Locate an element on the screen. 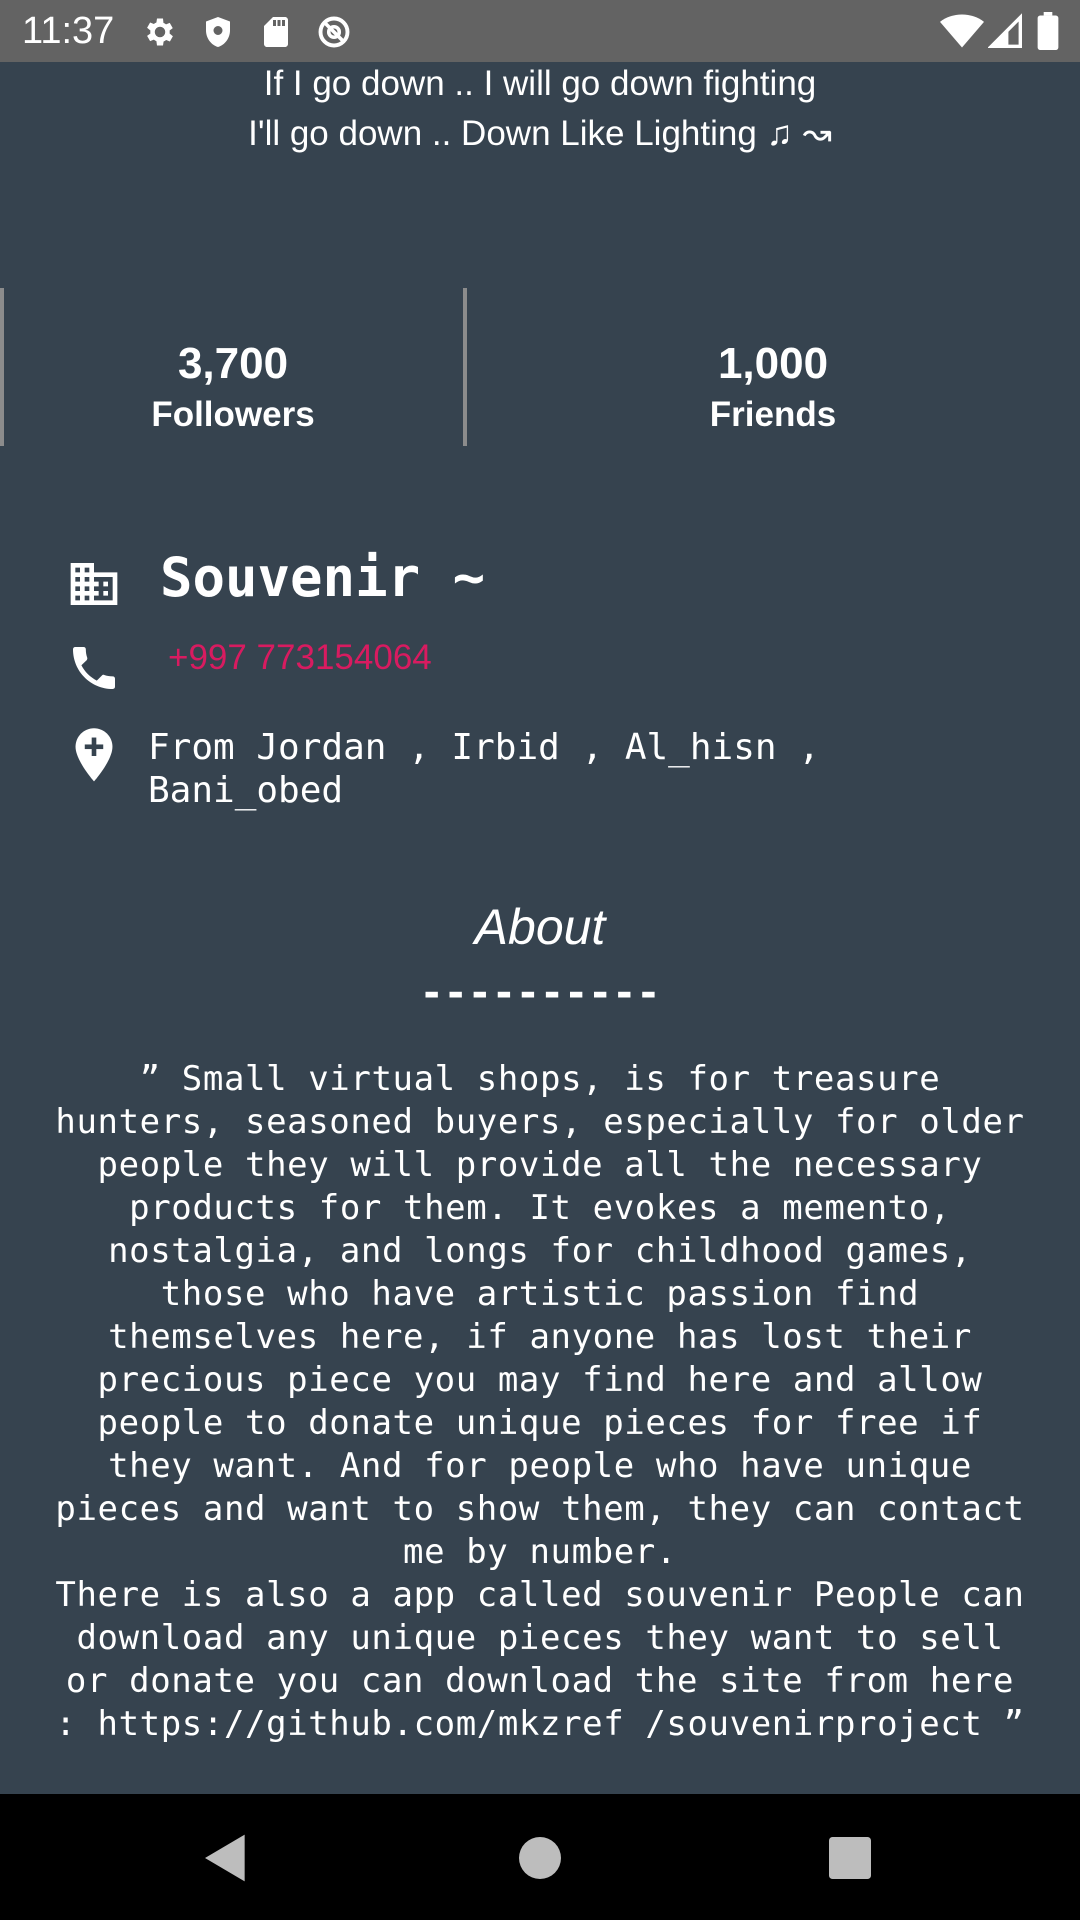  profile-name: Souvenir ~ is located at coordinates (323, 577).